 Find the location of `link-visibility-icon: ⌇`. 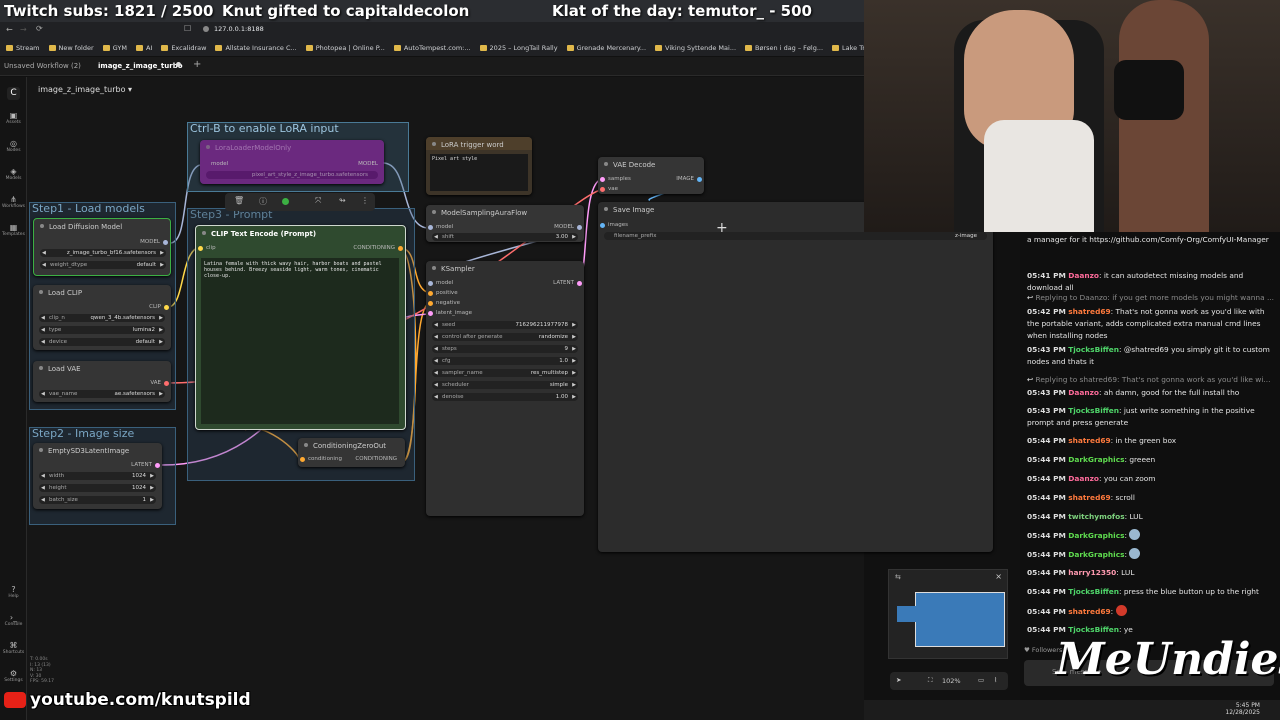

link-visibility-icon: ⌇ is located at coordinates (995, 680).